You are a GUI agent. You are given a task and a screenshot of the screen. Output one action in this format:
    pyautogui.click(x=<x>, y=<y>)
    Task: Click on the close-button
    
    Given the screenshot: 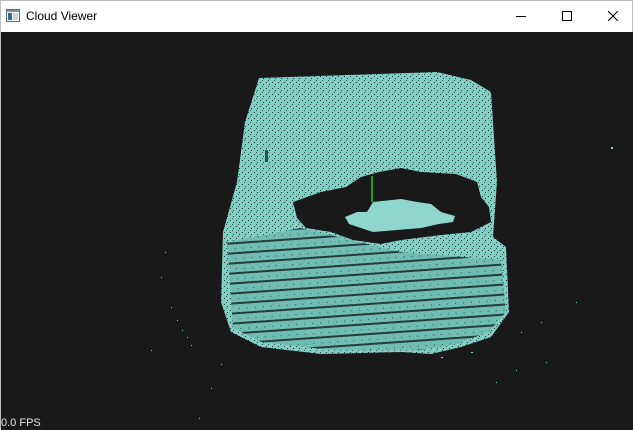 What is the action you would take?
    pyautogui.click(x=611, y=16)
    